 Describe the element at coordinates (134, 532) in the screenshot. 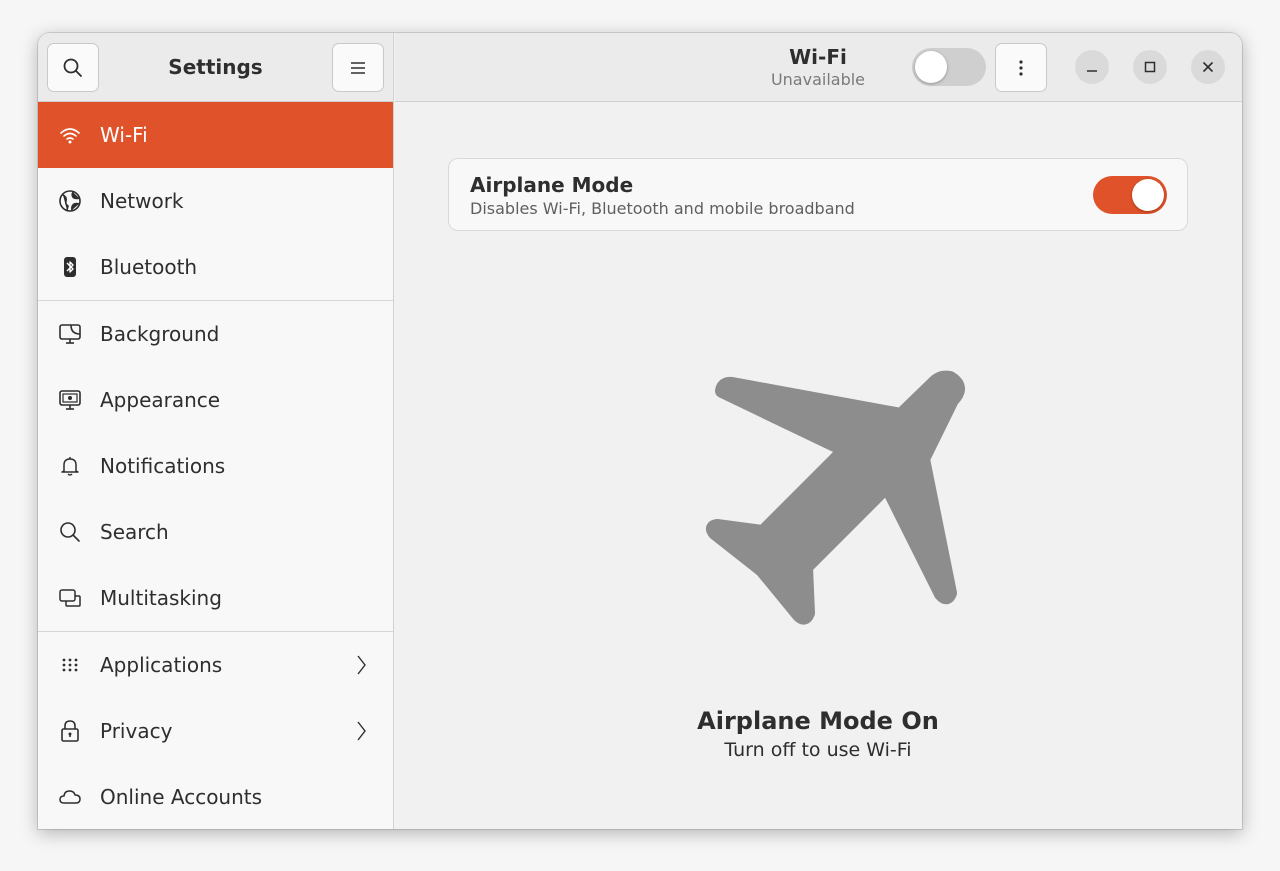

I see `sidebar-item-label: Search` at that location.